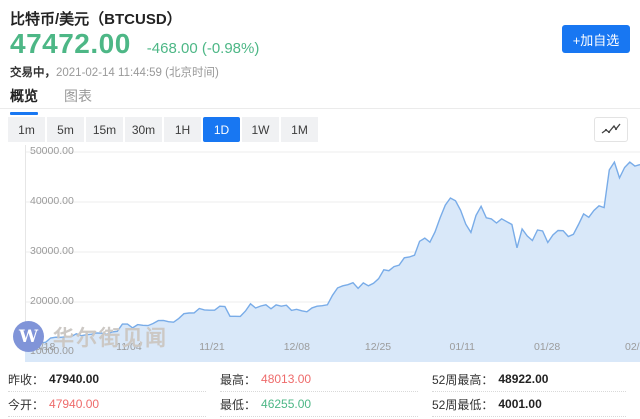  I want to click on tab-0: 概览, so click(24, 100).